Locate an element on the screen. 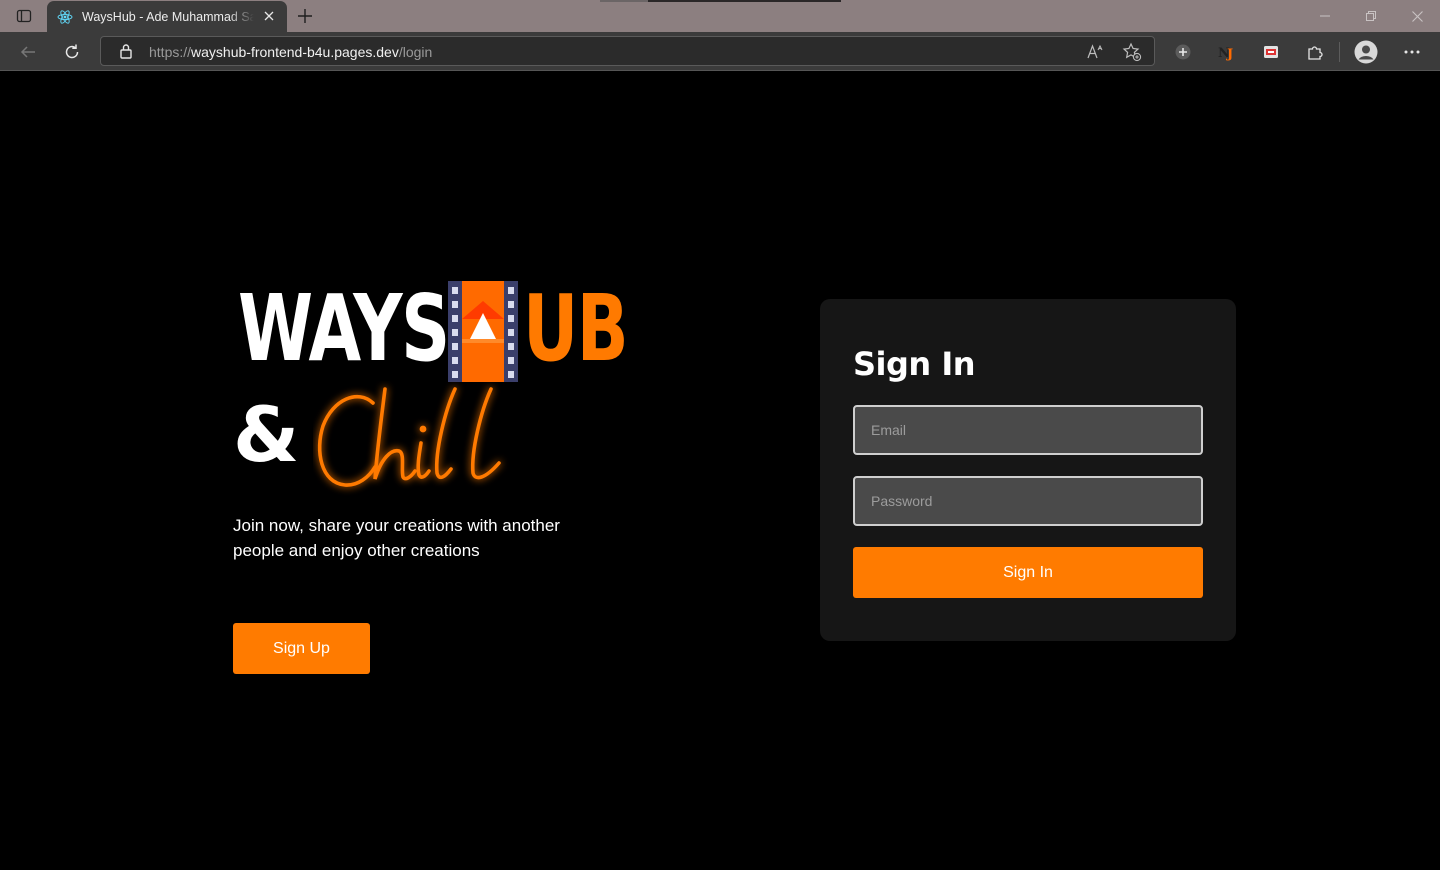  extension-add-icon is located at coordinates (1183, 52).